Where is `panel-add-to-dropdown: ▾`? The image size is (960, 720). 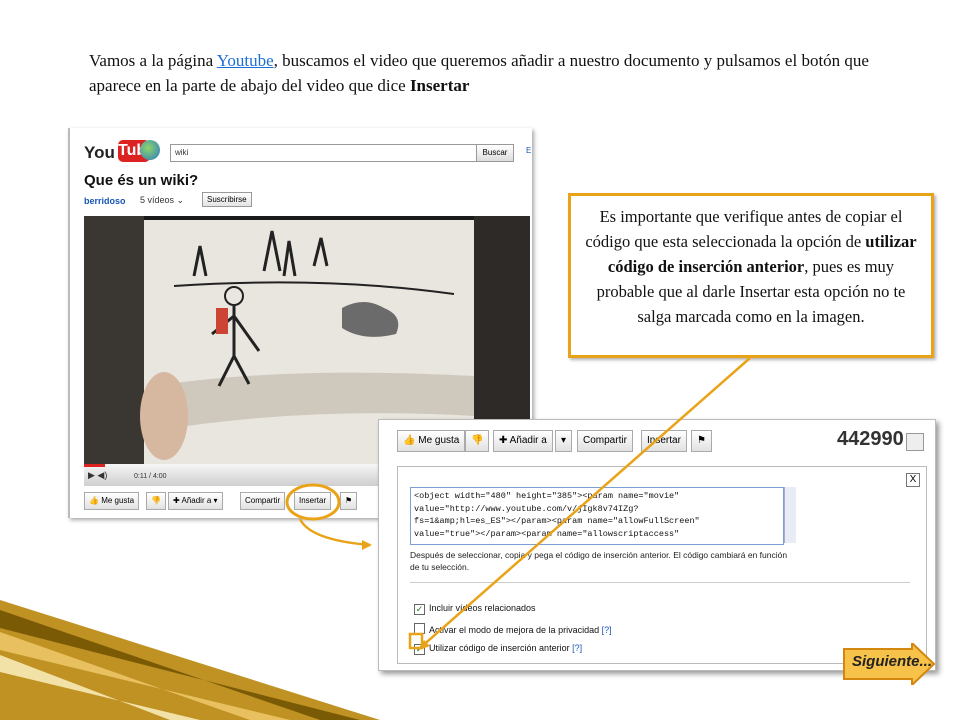
panel-add-to-dropdown: ▾ is located at coordinates (564, 441).